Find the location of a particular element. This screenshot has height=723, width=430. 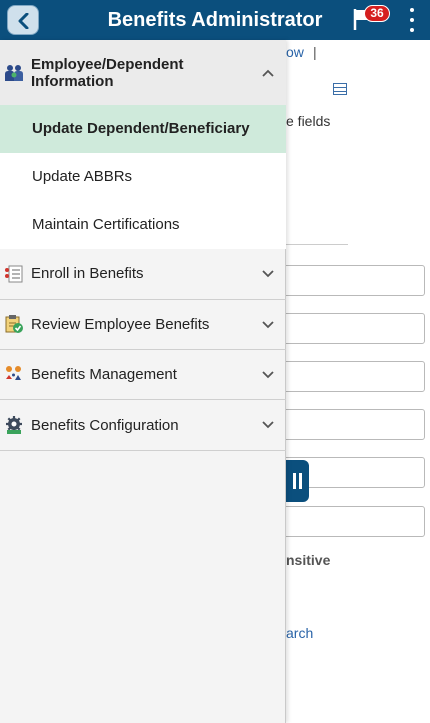

section-label: Enroll in Benefits is located at coordinates (87, 273).